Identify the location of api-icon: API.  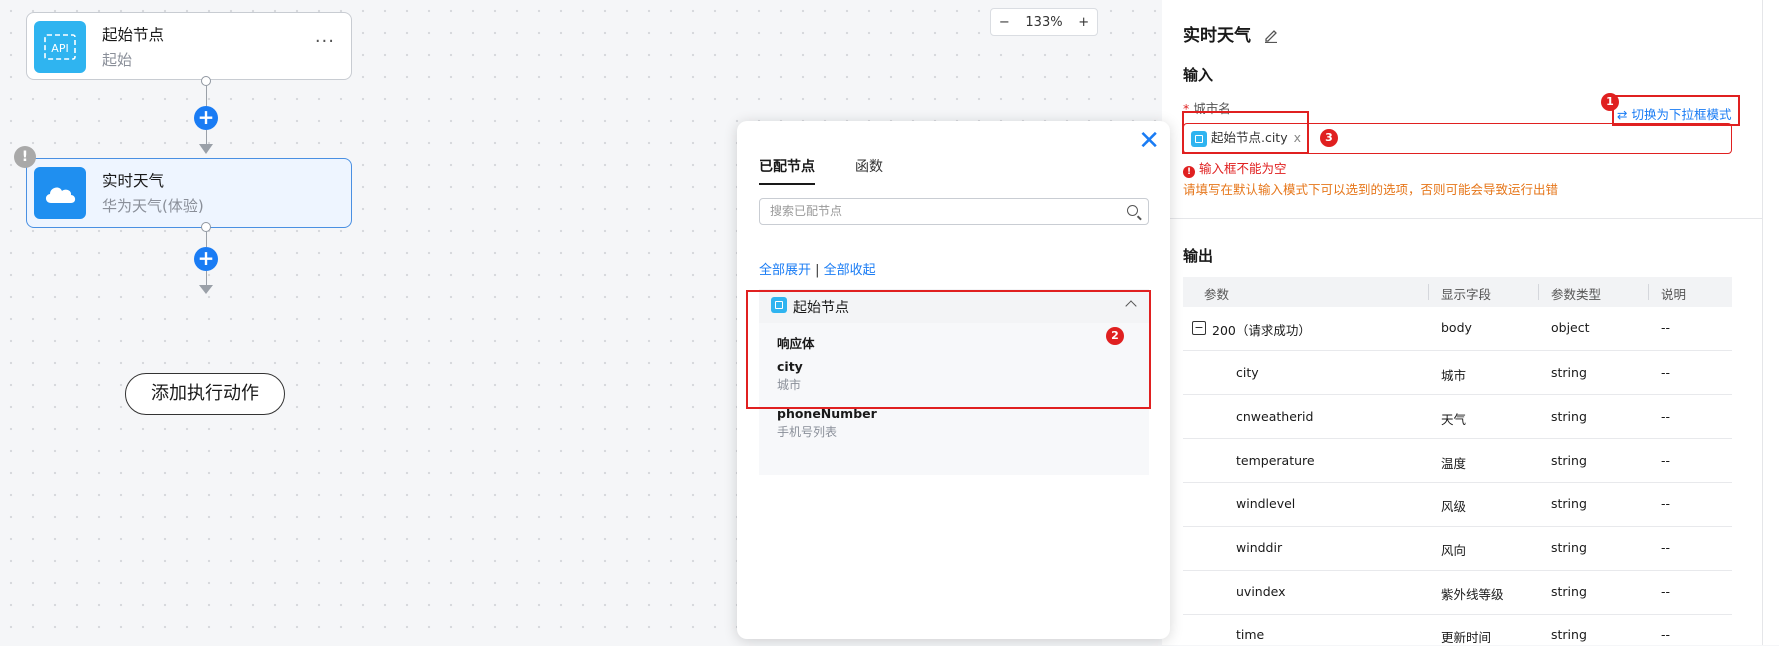
(60, 47).